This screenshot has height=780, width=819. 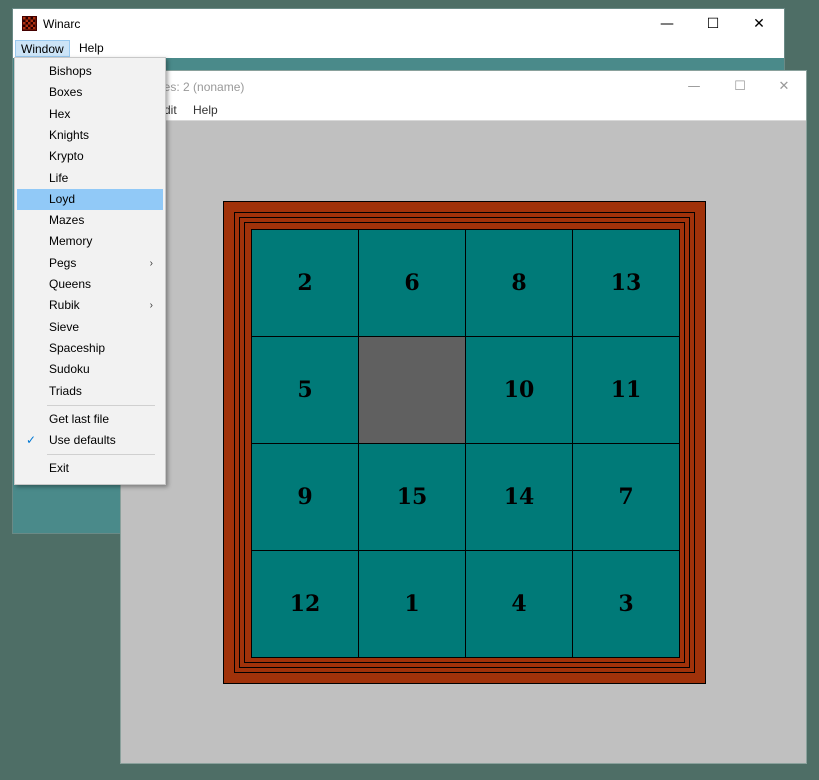 I want to click on menu-item-life: Life, so click(x=90, y=178).